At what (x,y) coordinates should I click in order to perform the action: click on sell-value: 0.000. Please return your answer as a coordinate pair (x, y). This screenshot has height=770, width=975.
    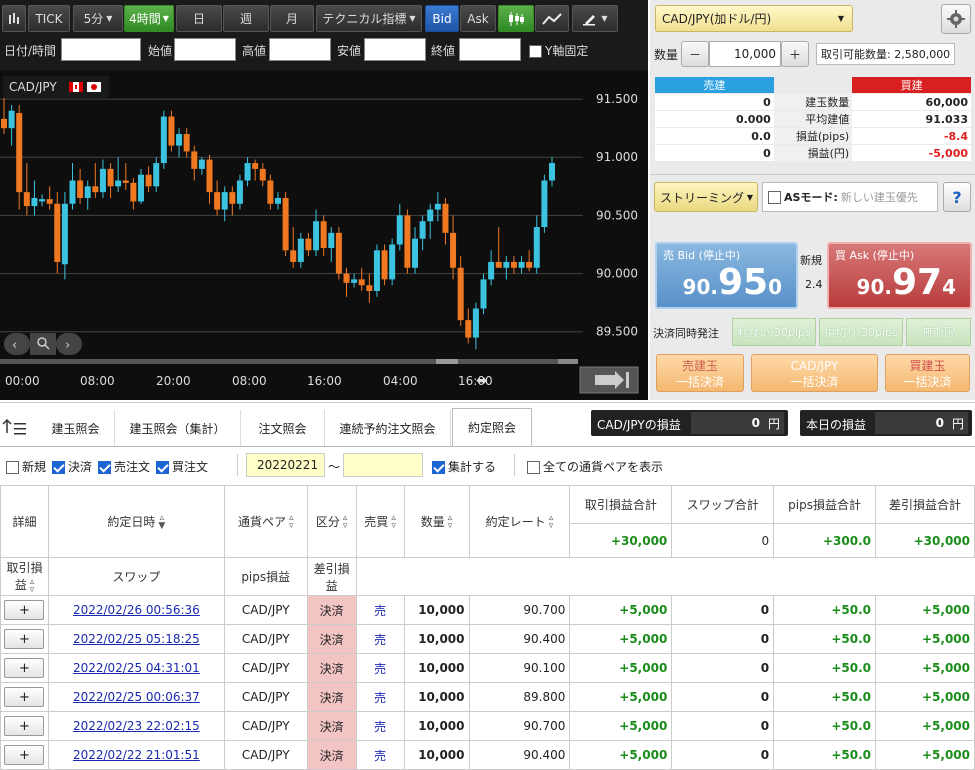
    Looking at the image, I should click on (714, 119).